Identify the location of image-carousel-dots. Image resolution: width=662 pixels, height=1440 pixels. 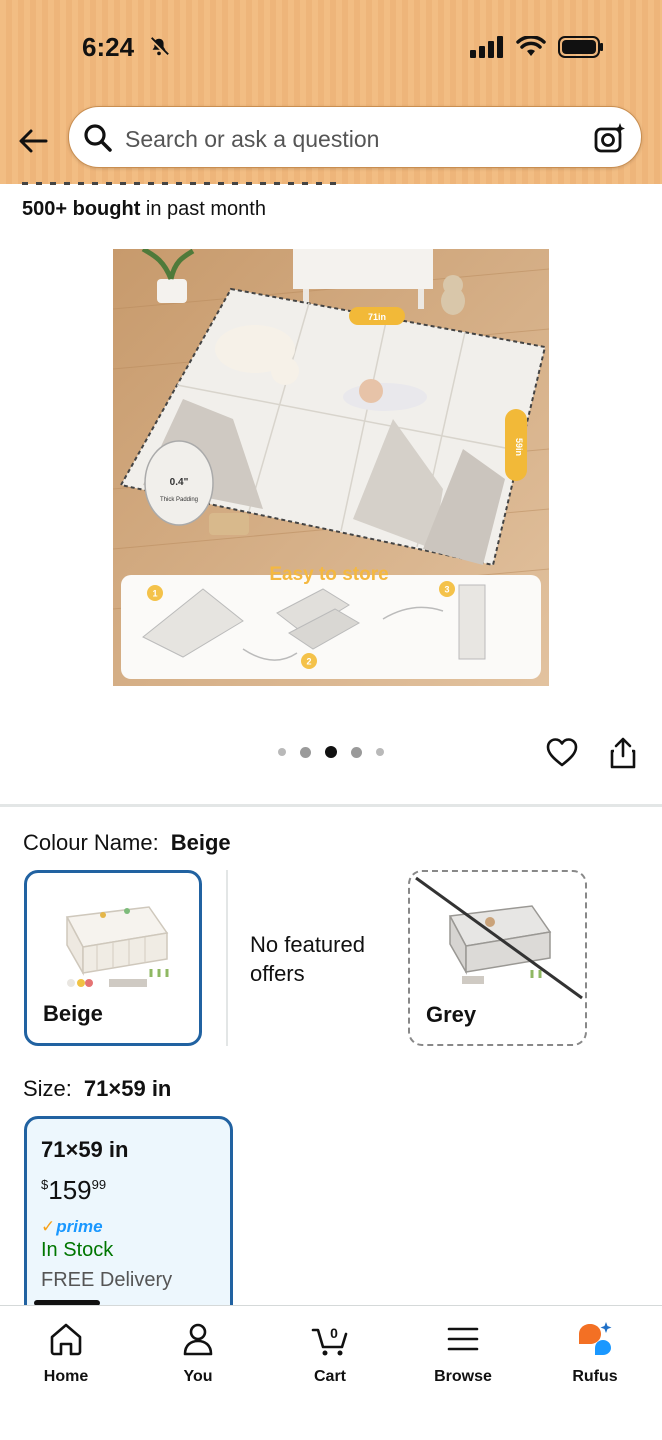
(331, 752).